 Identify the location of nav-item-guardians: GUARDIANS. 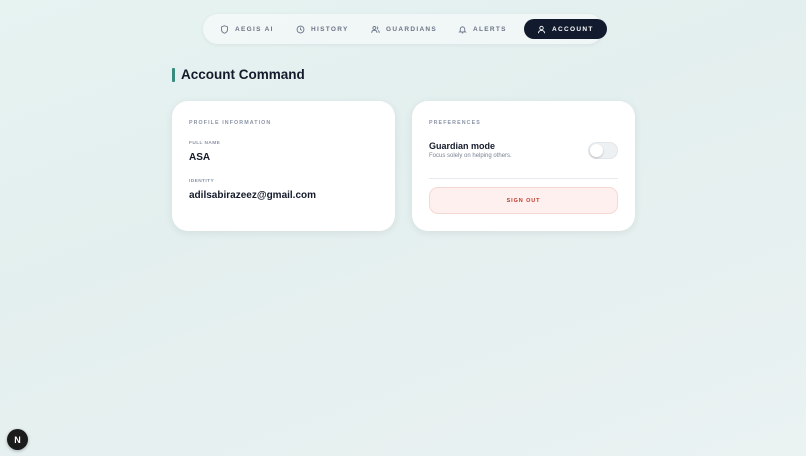
(404, 29).